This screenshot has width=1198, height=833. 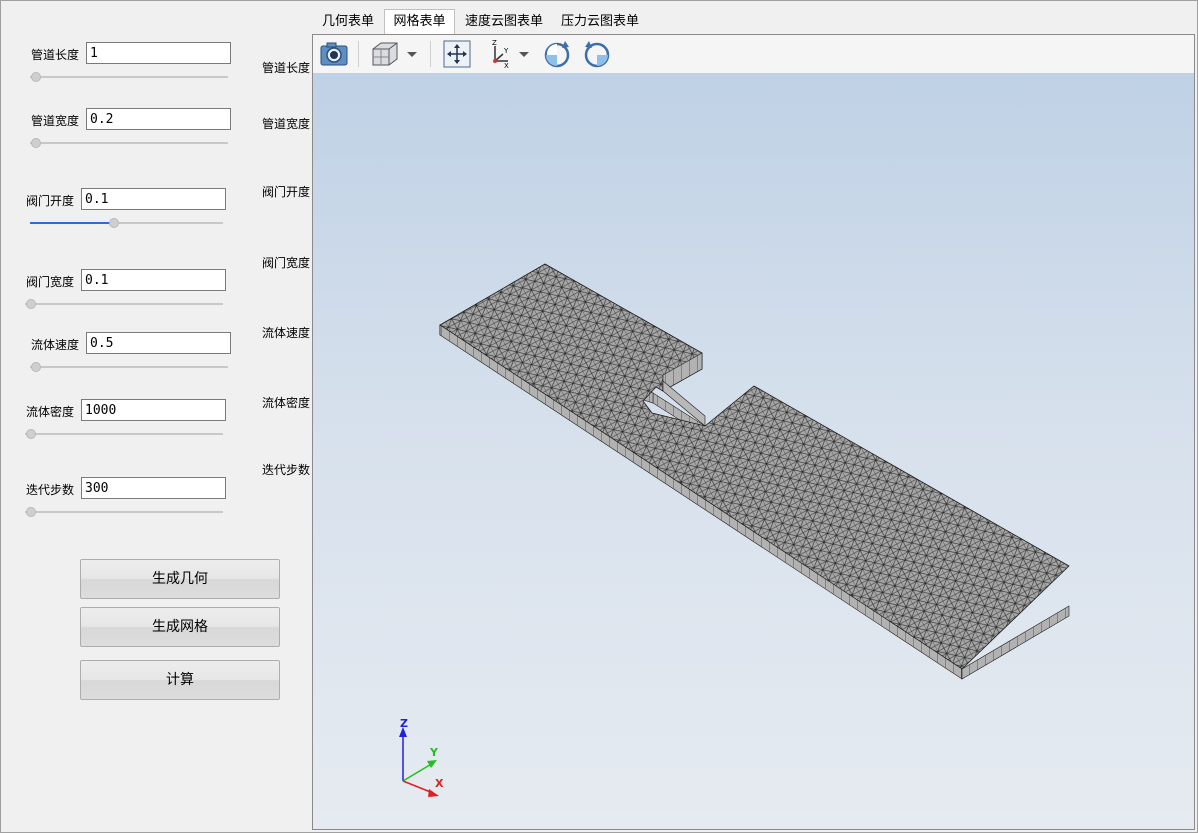 I want to click on axes-triad: Z Y X, so click(x=421, y=758).